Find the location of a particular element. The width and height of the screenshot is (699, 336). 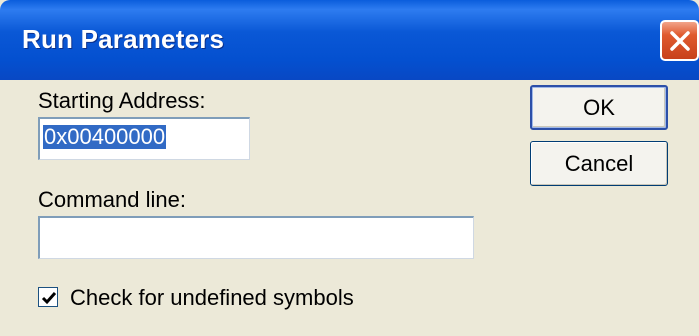

starting-address-label: Starting Address: is located at coordinates (122, 100).